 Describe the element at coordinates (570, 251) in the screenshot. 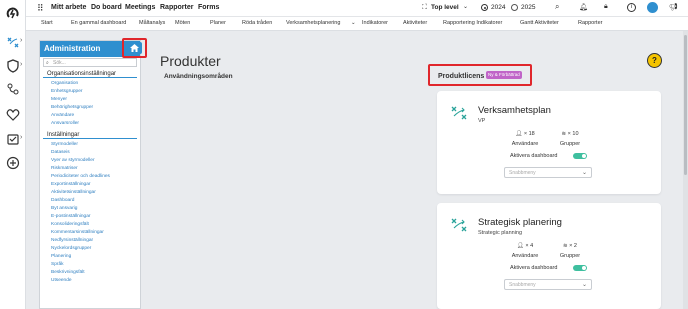

I see `groups-stat: ≋ × 2 Grupper` at that location.